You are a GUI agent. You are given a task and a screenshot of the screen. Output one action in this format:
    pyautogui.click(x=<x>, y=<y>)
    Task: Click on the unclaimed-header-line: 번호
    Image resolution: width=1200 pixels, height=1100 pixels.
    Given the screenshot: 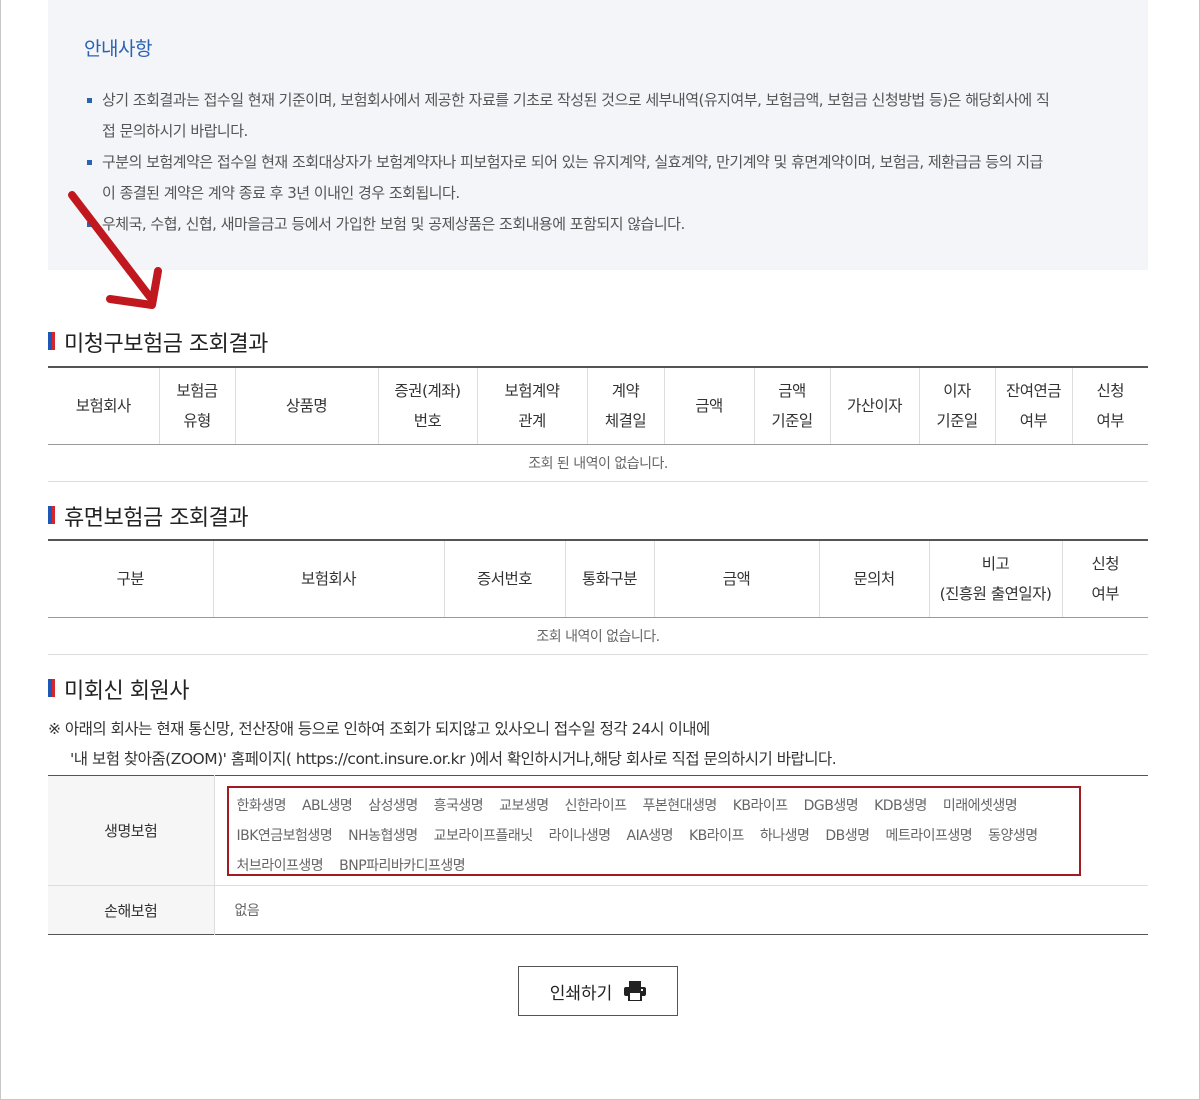 What is the action you would take?
    pyautogui.click(x=427, y=421)
    